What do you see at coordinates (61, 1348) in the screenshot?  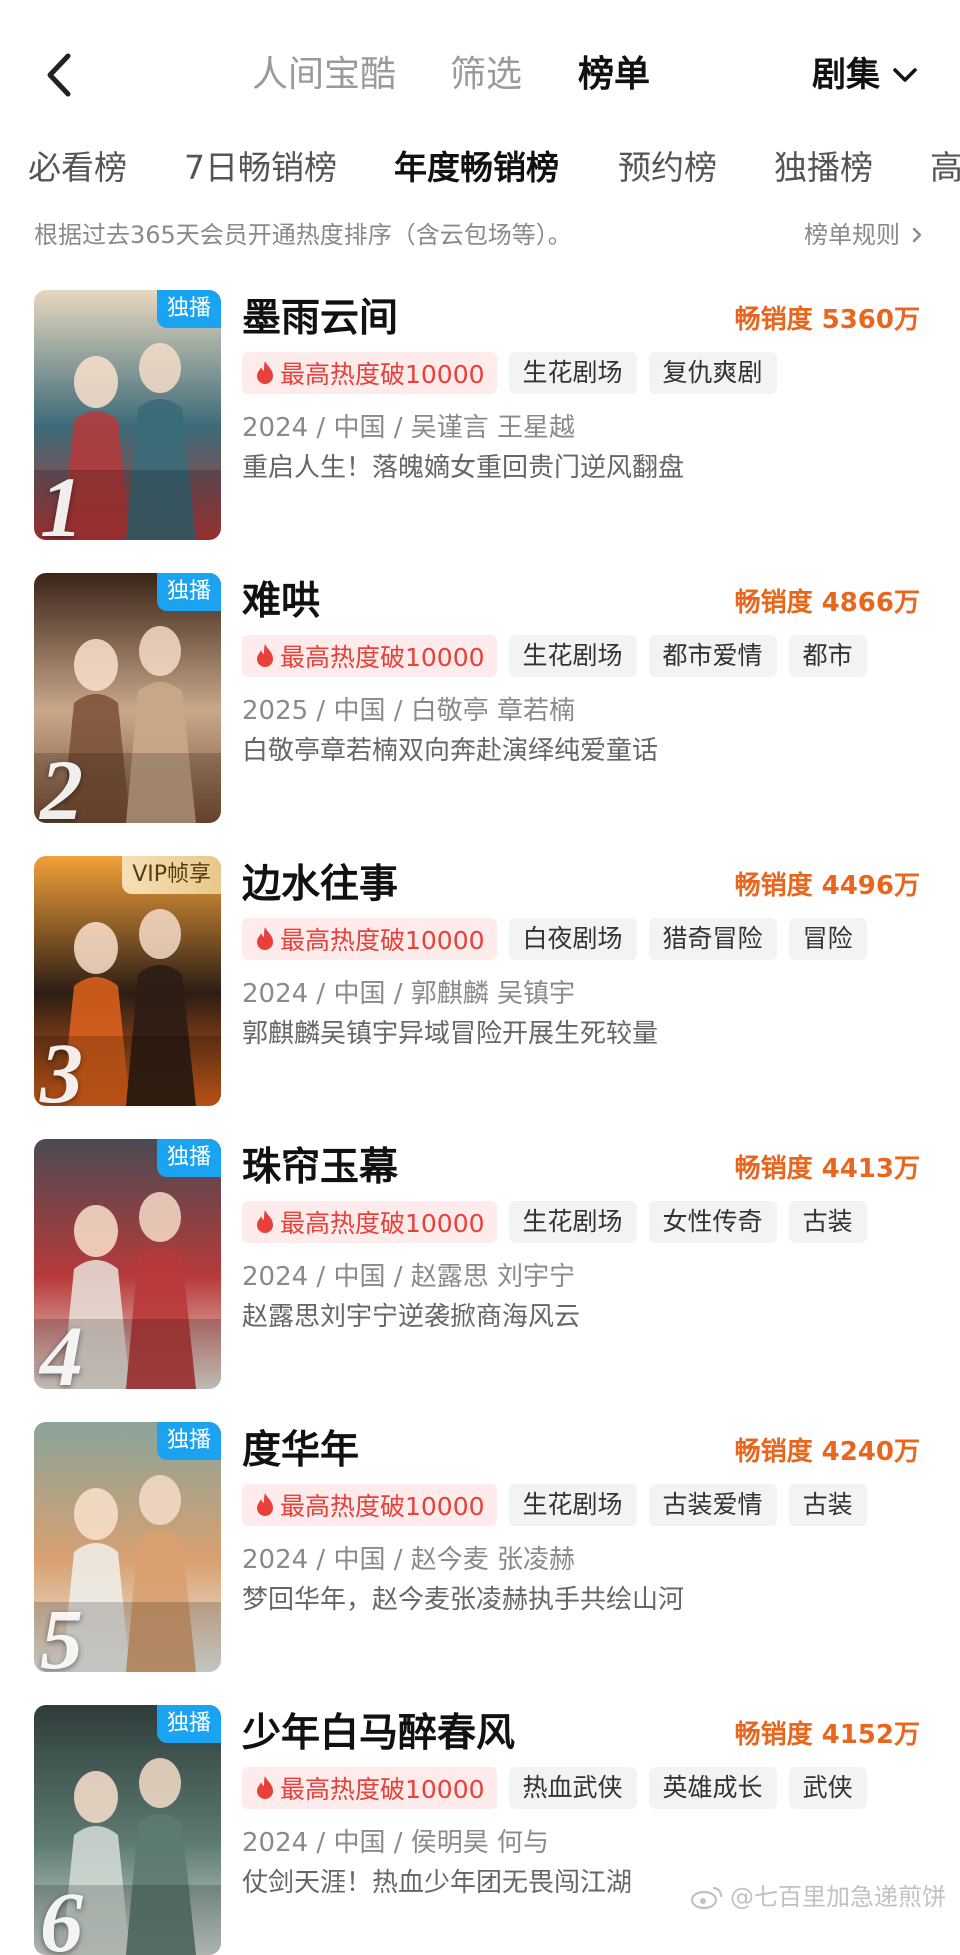 I see `rank-number: 4` at bounding box center [61, 1348].